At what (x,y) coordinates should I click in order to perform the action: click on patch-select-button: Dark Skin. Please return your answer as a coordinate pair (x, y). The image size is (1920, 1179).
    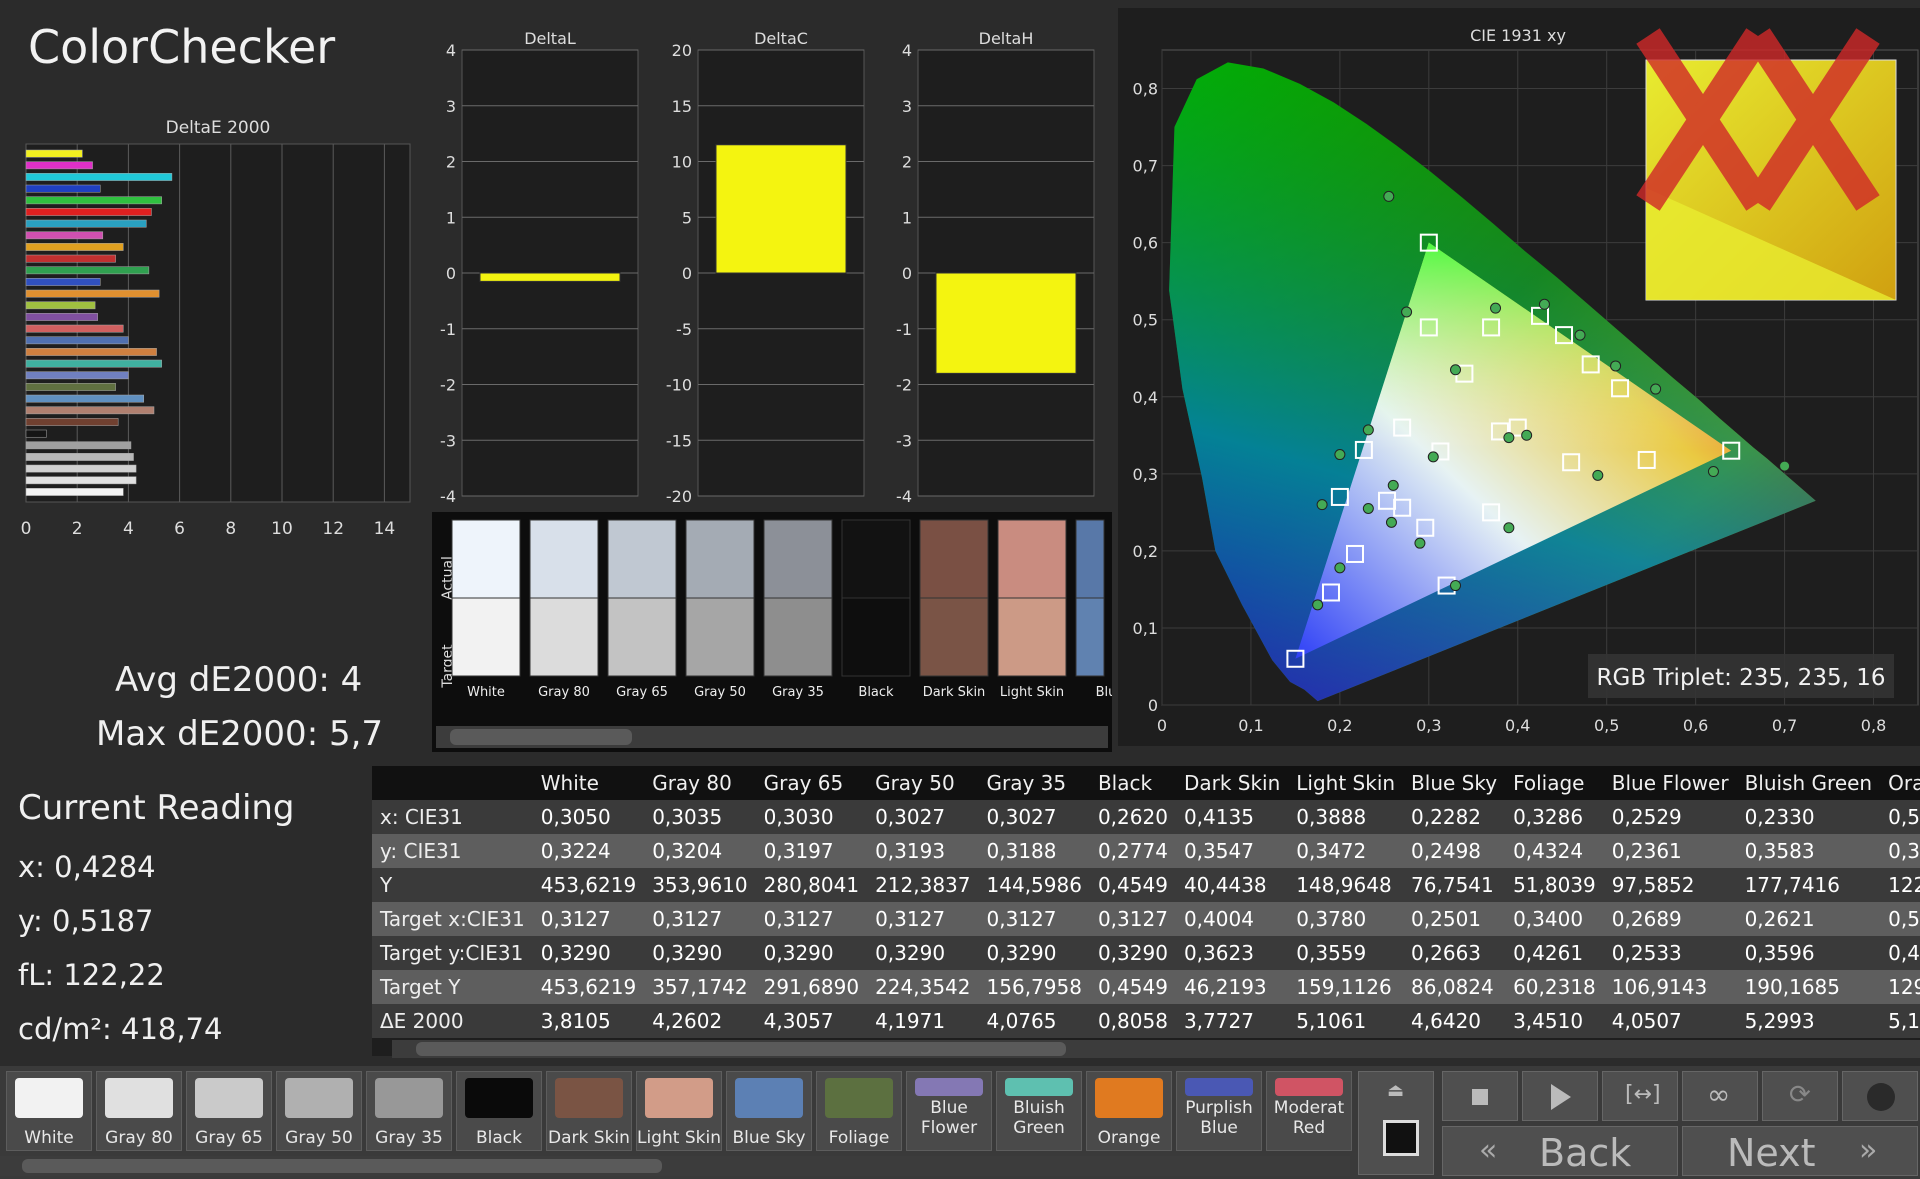
    Looking at the image, I should click on (589, 1111).